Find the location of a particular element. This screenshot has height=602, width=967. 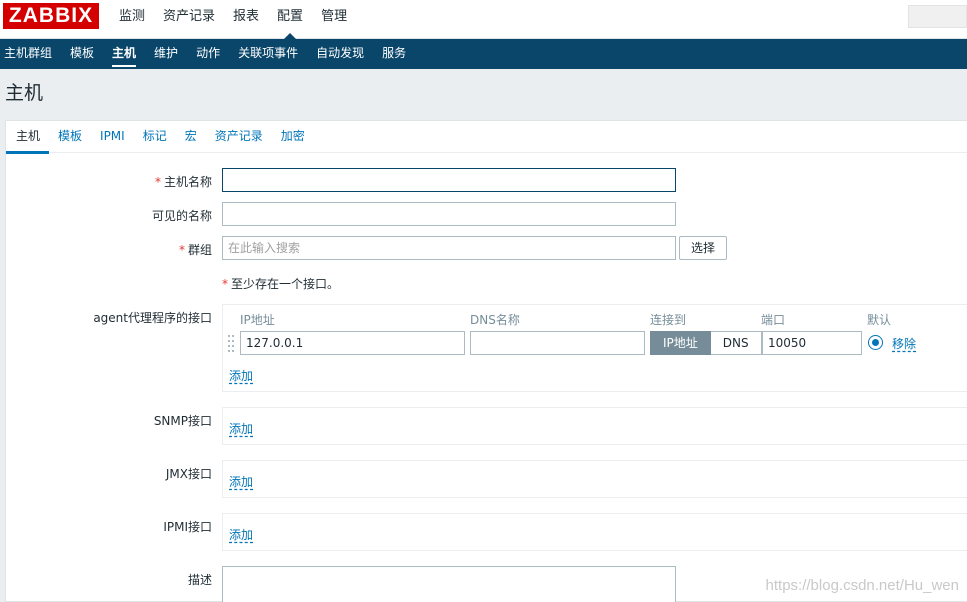

agent-ip-input: 127.0.0.1 is located at coordinates (352, 343).